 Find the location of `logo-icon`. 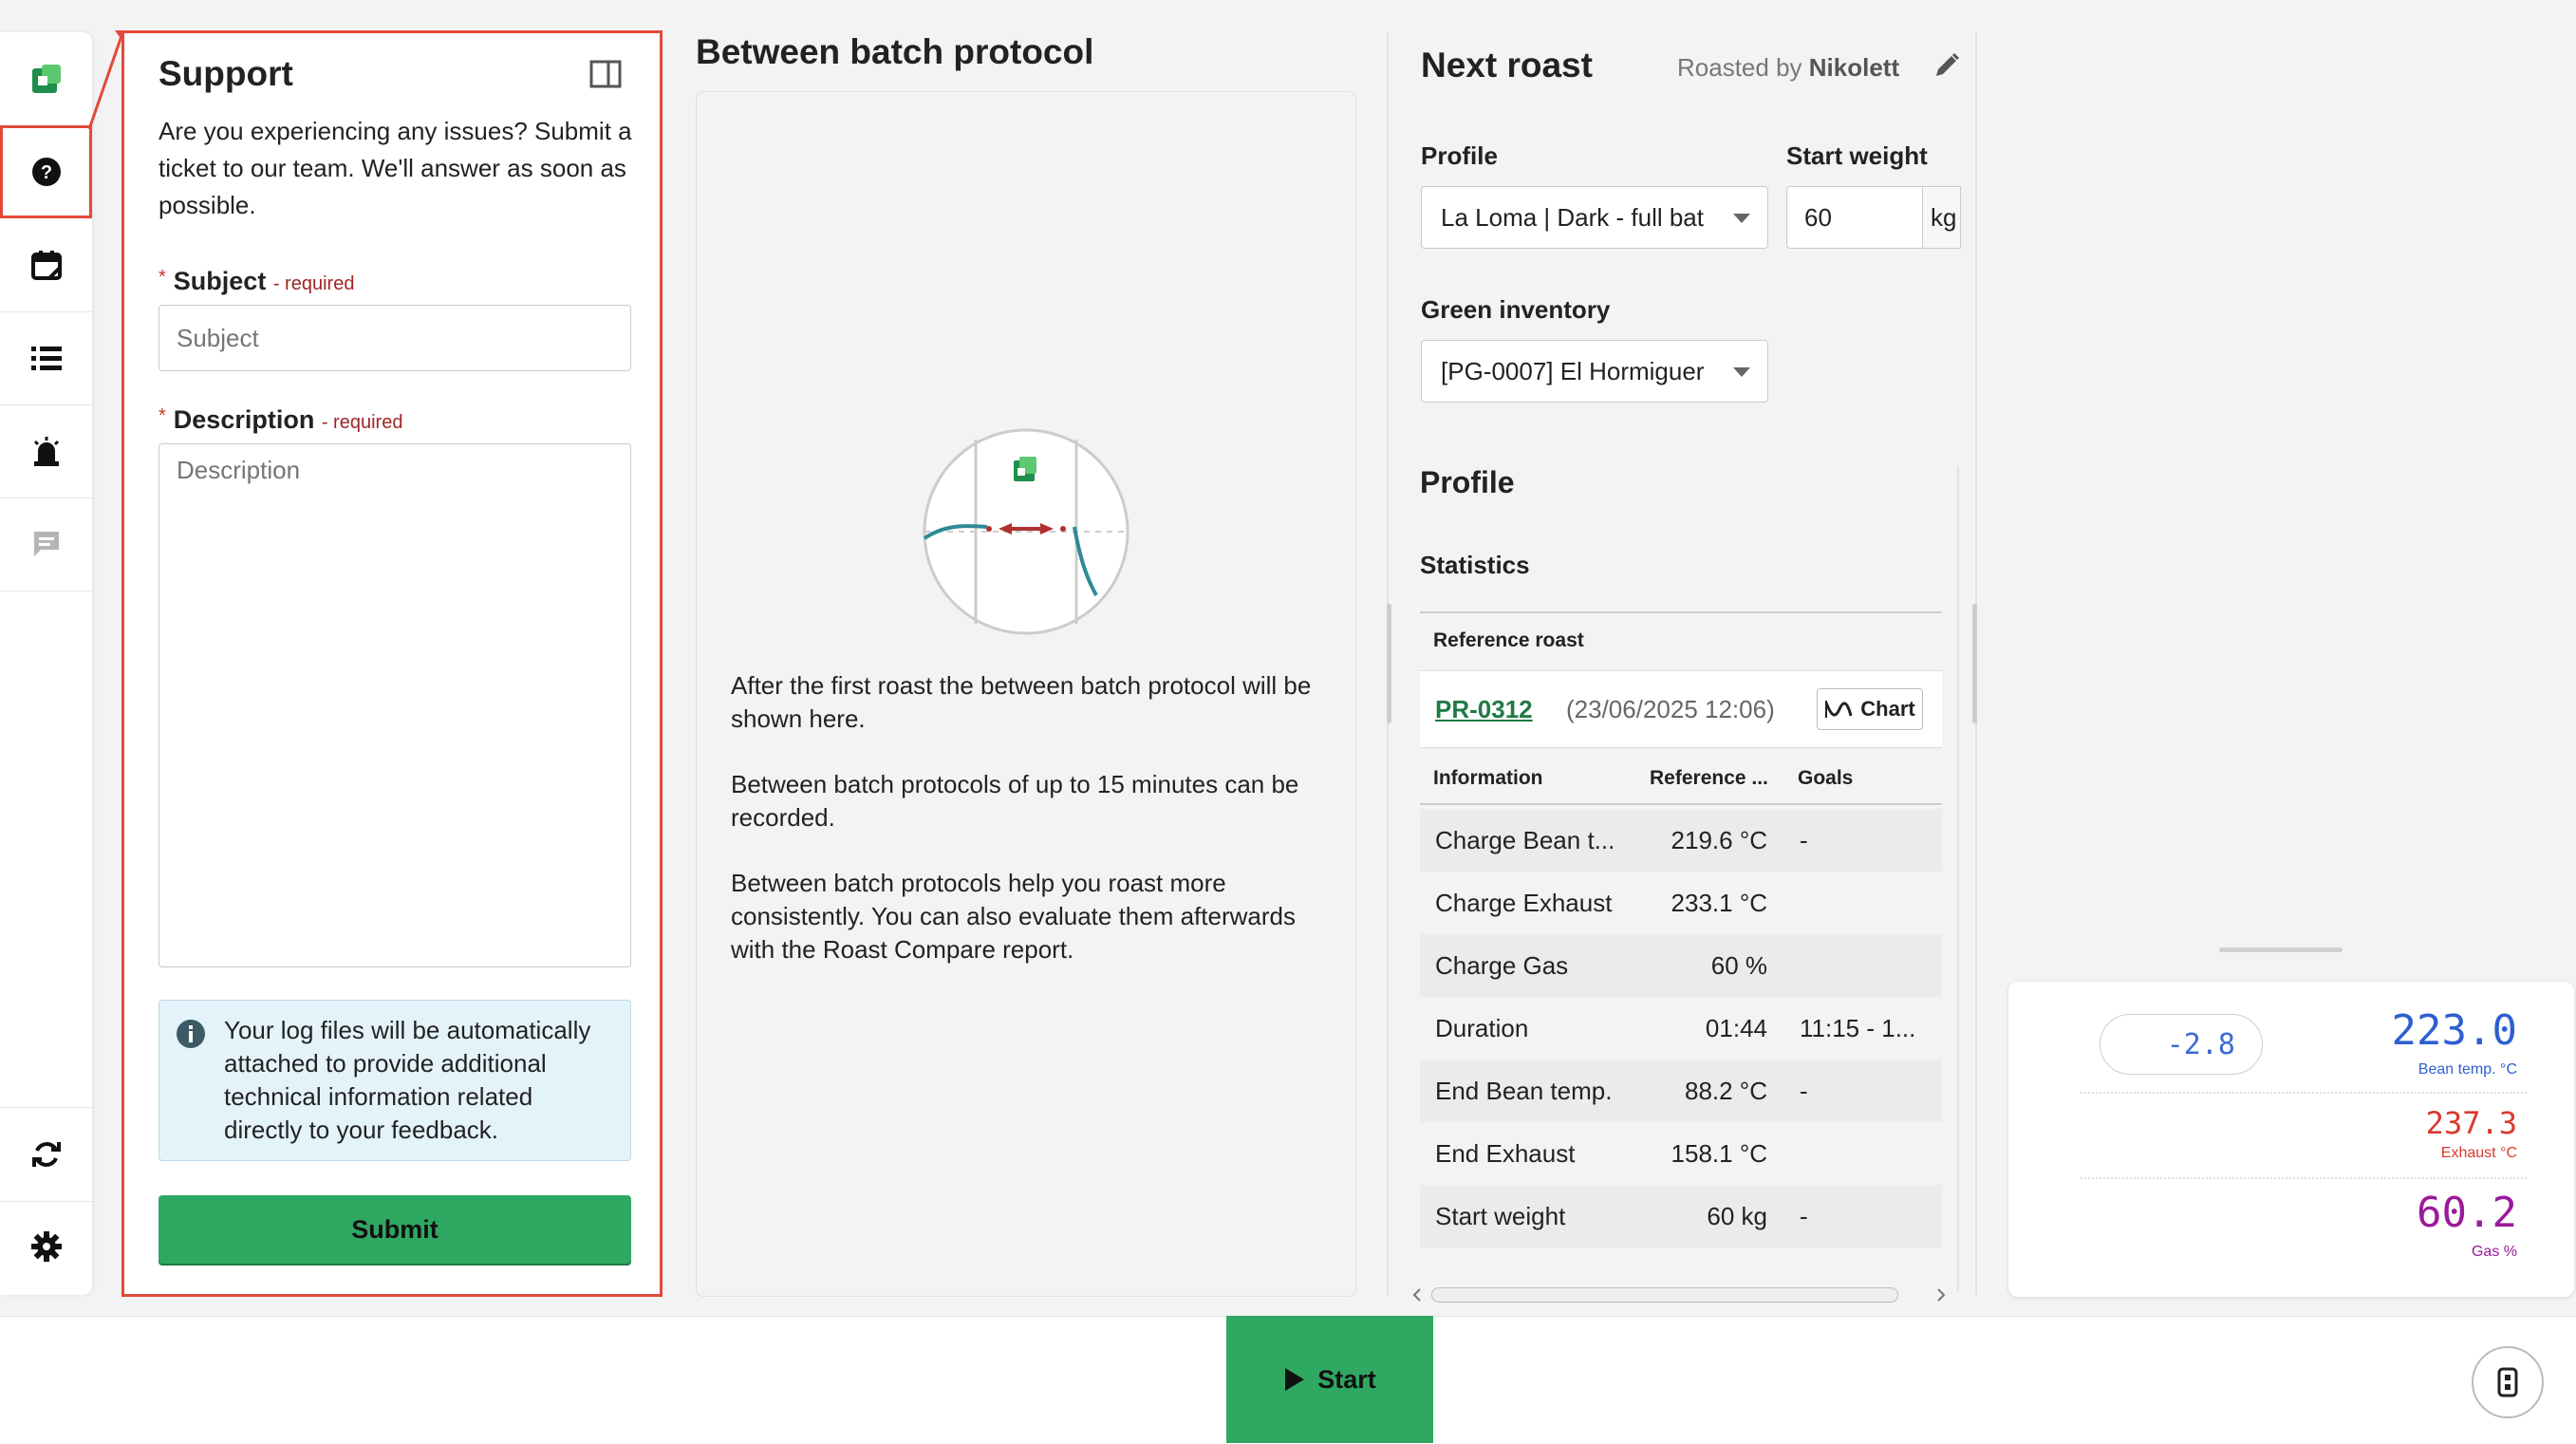

logo-icon is located at coordinates (46, 79).